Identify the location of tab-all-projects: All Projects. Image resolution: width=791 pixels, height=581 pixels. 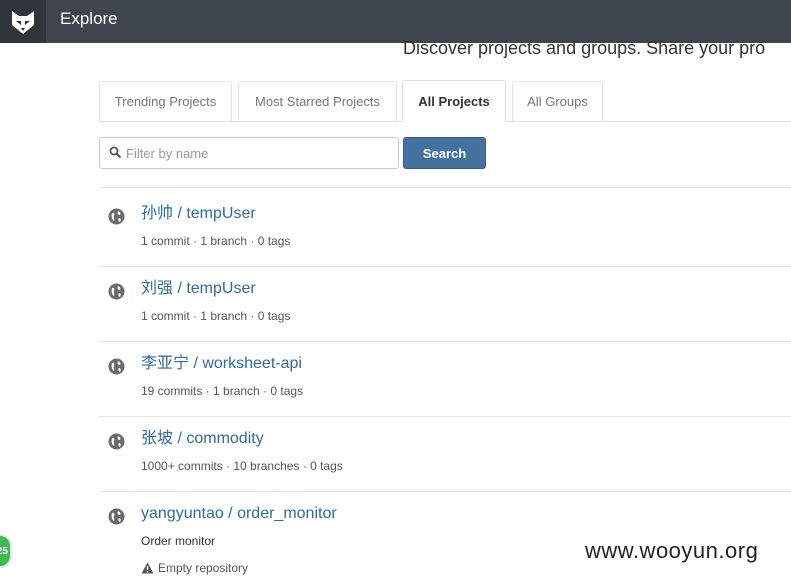
(454, 101).